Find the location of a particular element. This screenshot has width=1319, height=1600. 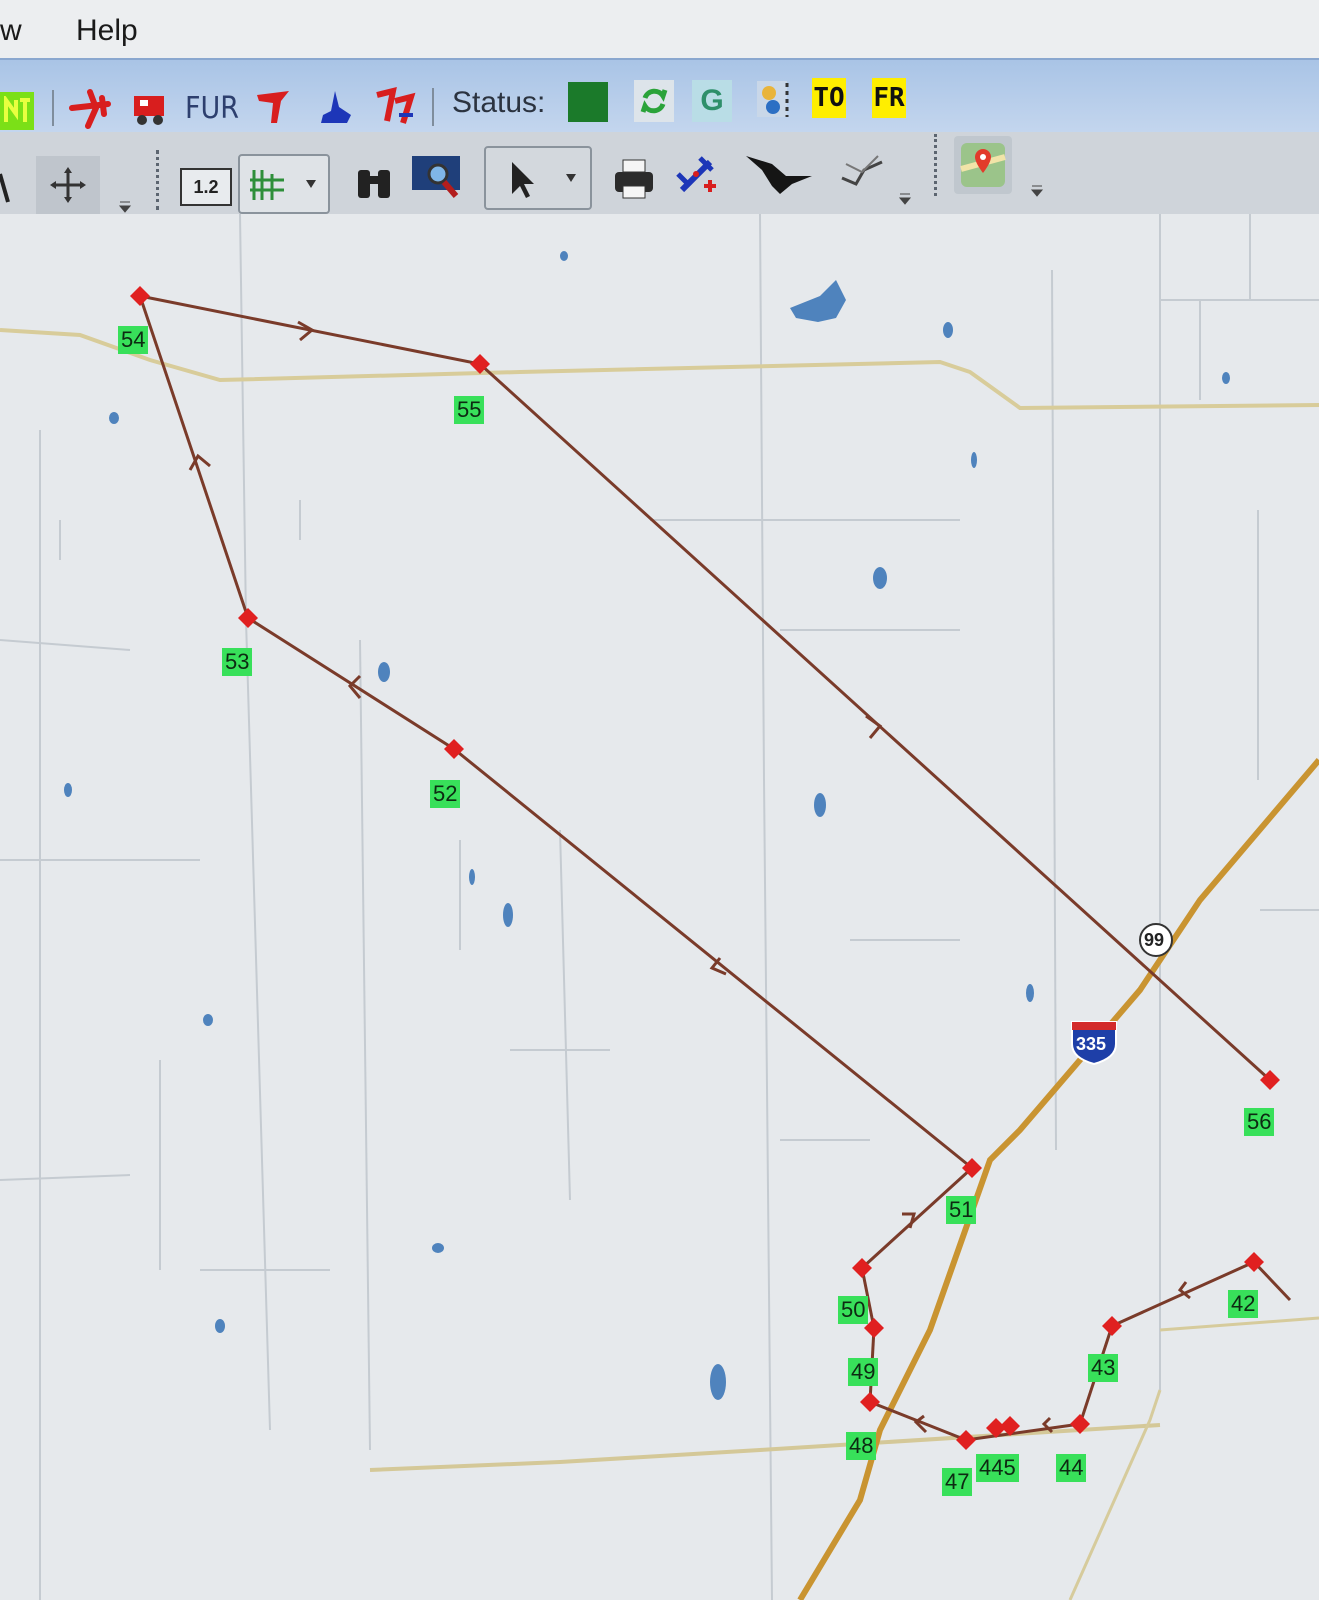

menu-bar: w Help is located at coordinates (659, 31).